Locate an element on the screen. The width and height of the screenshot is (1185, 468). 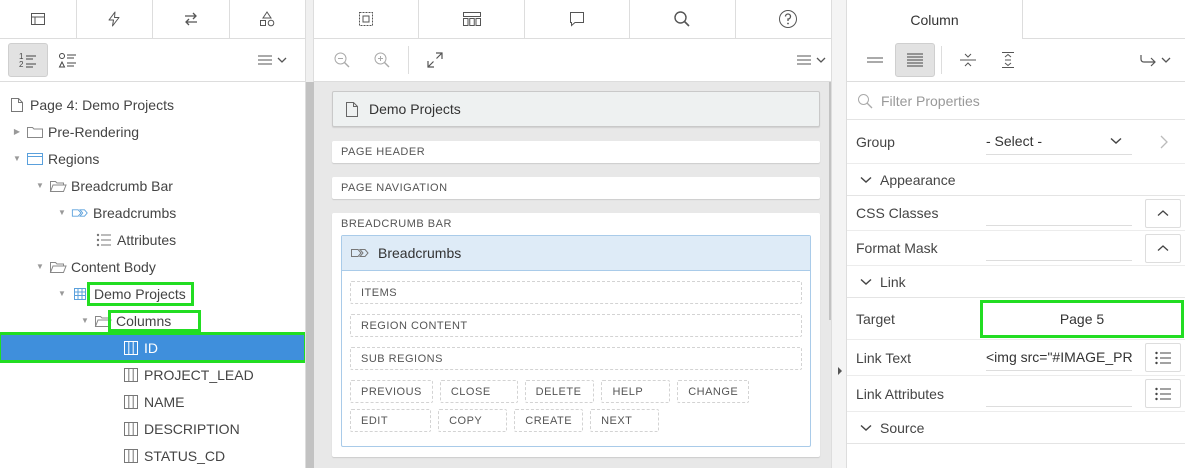
group-property: Group - Select - is located at coordinates (1016, 142).